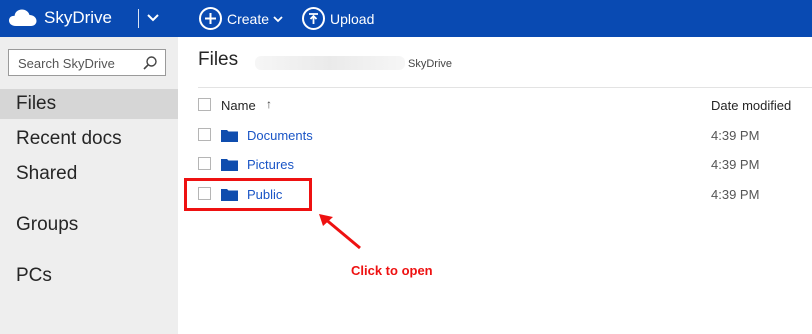  I want to click on skydrive-logo: SkyDrive, so click(60, 18).